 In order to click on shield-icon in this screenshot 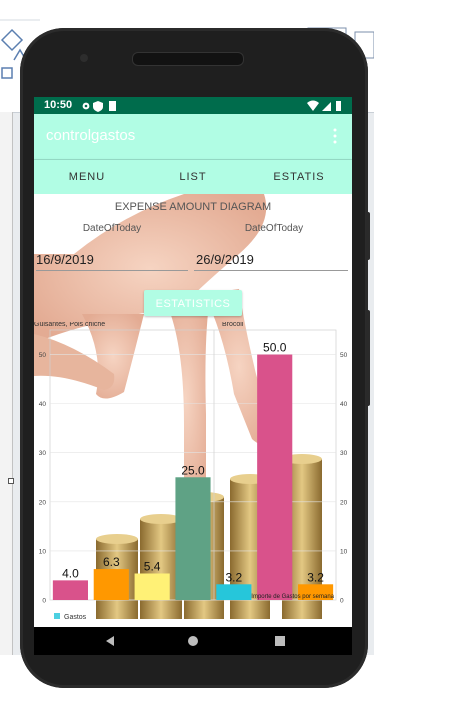, I will do `click(98, 106)`.